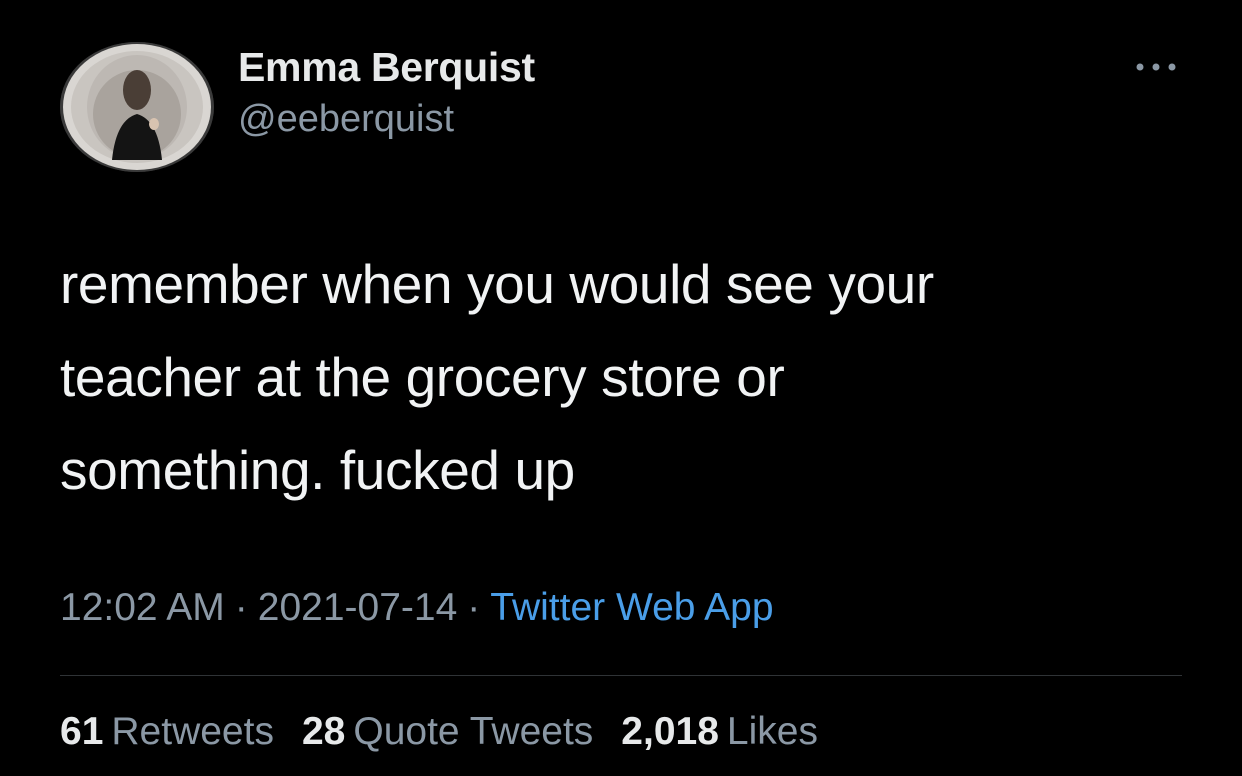  I want to click on display-name: Emma Berquist, so click(386, 67).